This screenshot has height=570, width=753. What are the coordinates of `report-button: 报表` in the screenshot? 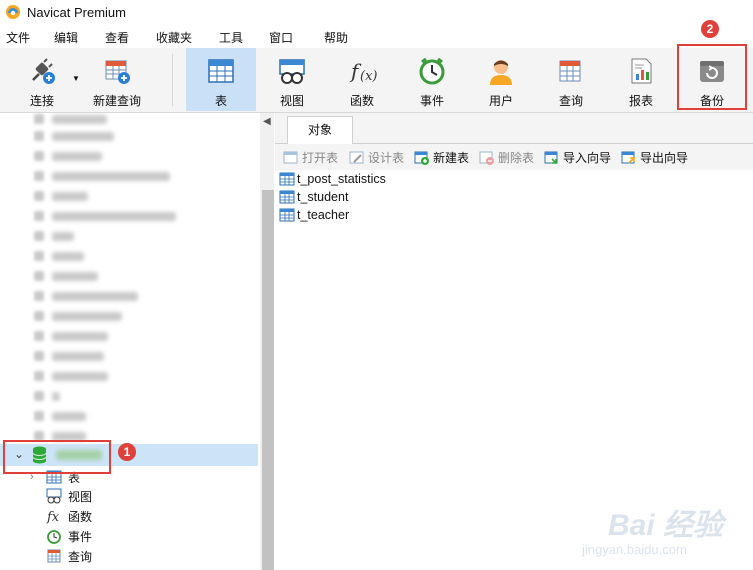 It's located at (641, 79).